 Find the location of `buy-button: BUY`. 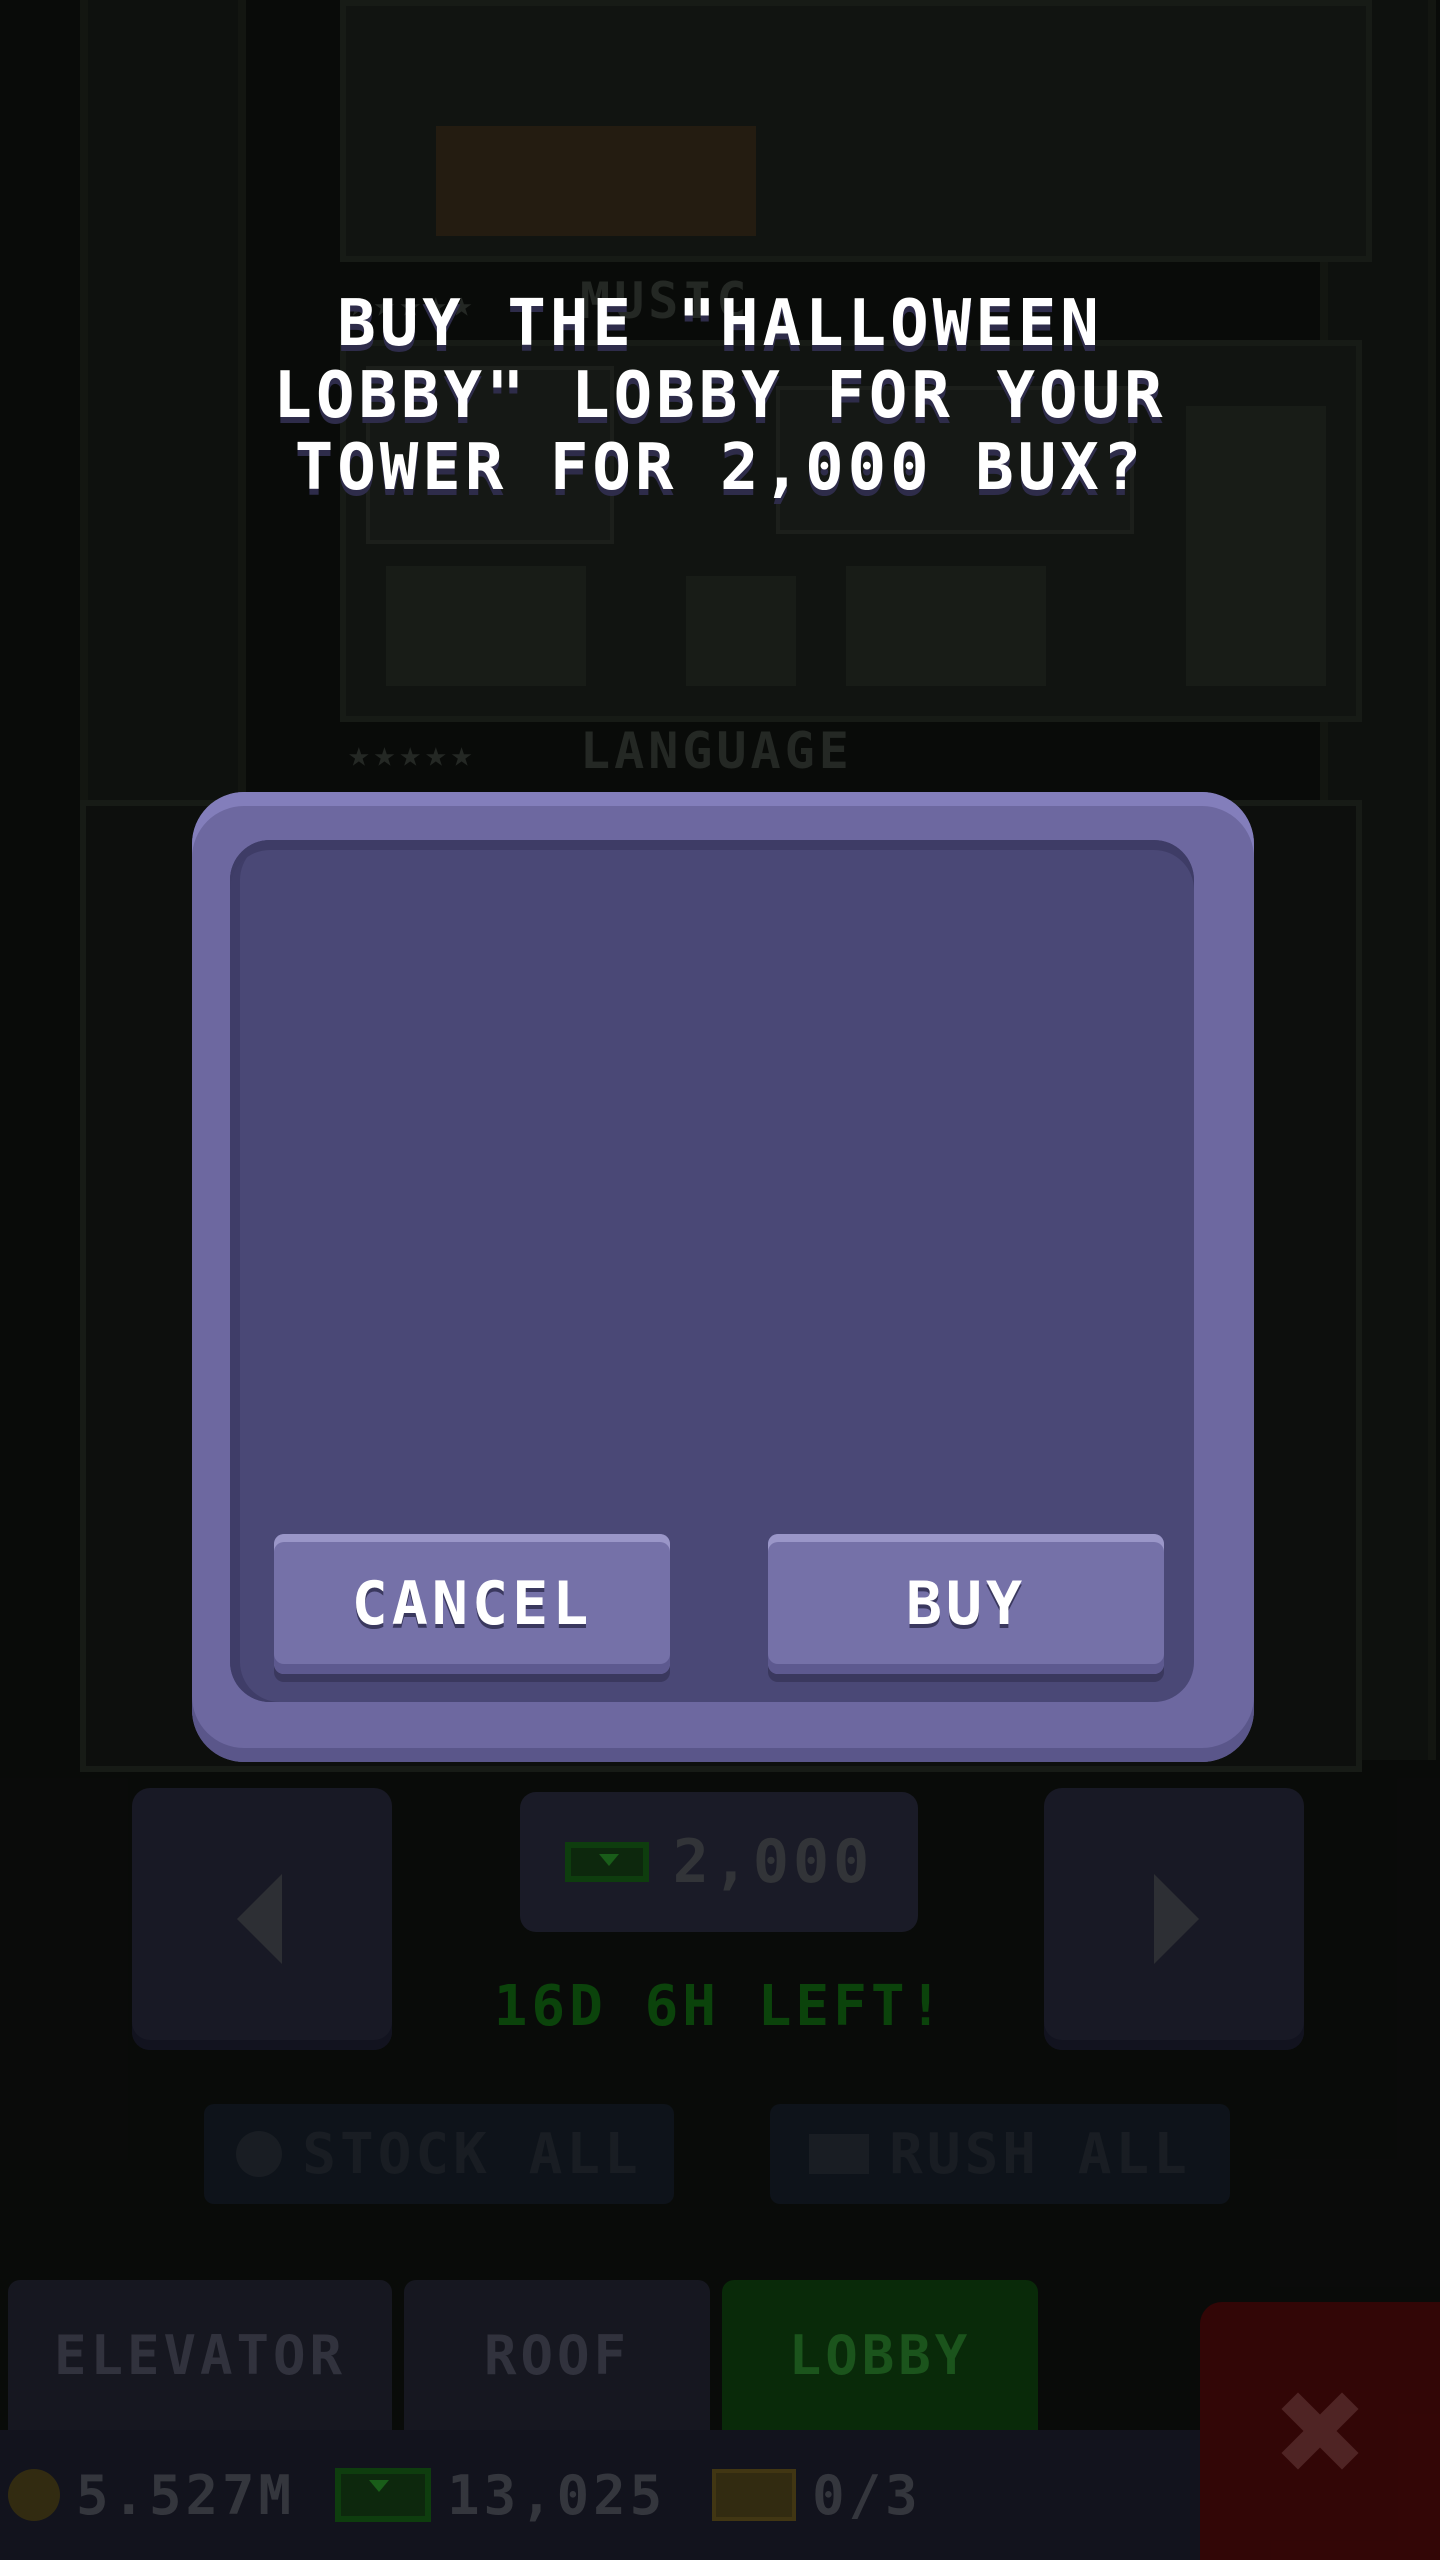

buy-button: BUY is located at coordinates (966, 1604).